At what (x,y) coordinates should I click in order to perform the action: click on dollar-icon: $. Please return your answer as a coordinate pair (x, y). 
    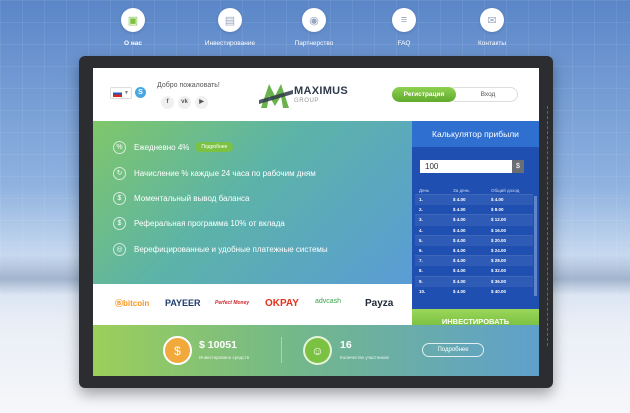
    Looking at the image, I should click on (119, 223).